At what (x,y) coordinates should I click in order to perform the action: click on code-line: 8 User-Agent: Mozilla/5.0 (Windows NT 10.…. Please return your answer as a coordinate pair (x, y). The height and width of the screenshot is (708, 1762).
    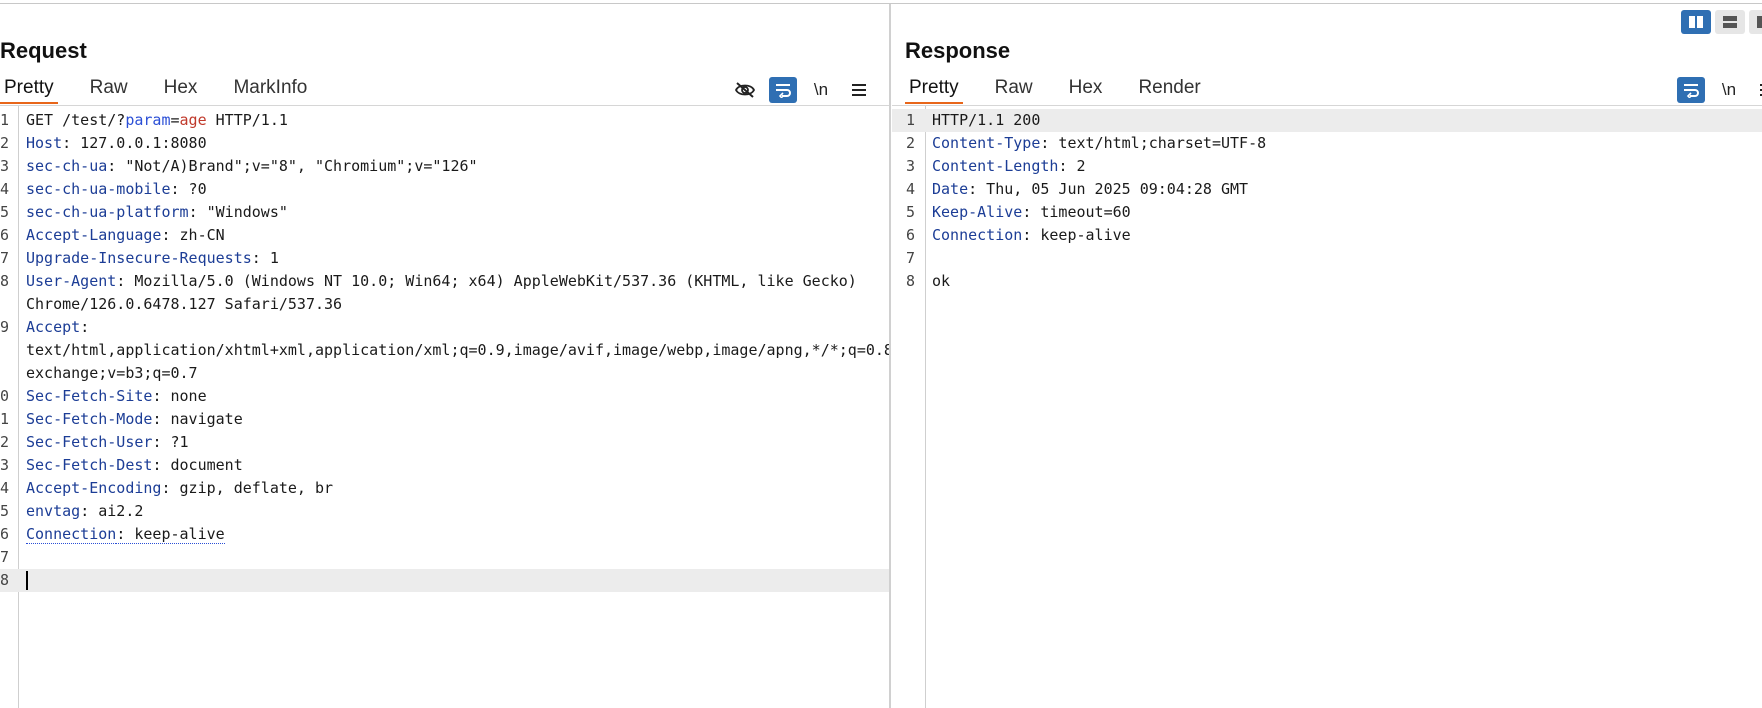
    Looking at the image, I should click on (444, 293).